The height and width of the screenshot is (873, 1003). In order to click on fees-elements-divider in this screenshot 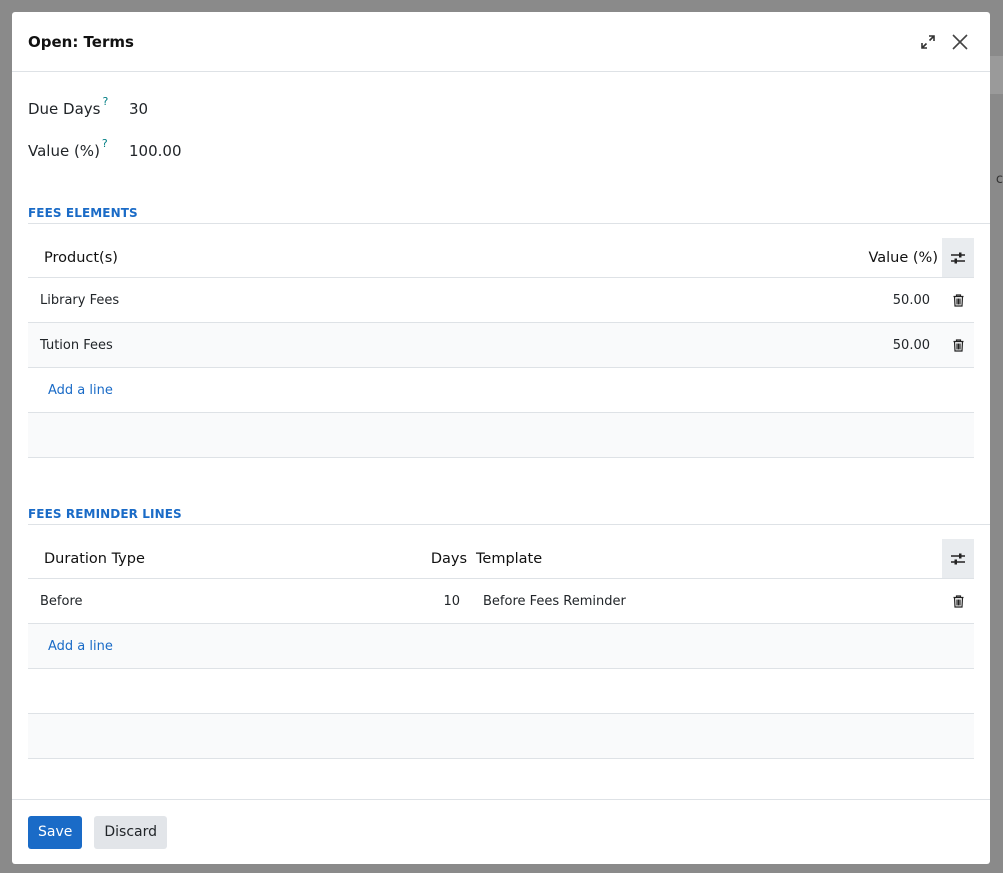, I will do `click(509, 223)`.